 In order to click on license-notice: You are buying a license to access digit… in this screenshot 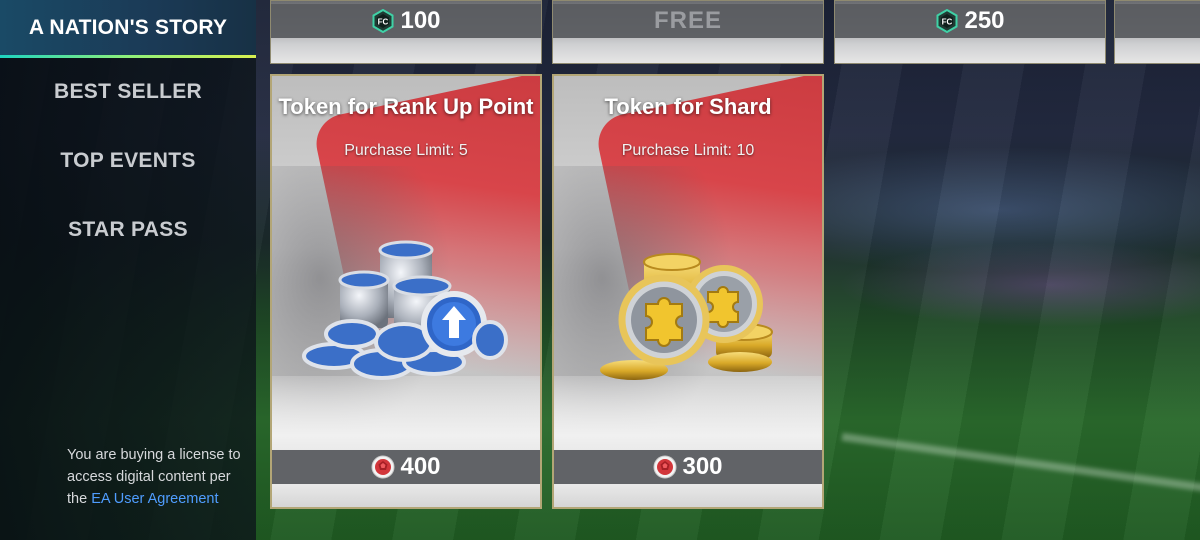, I will do `click(160, 477)`.